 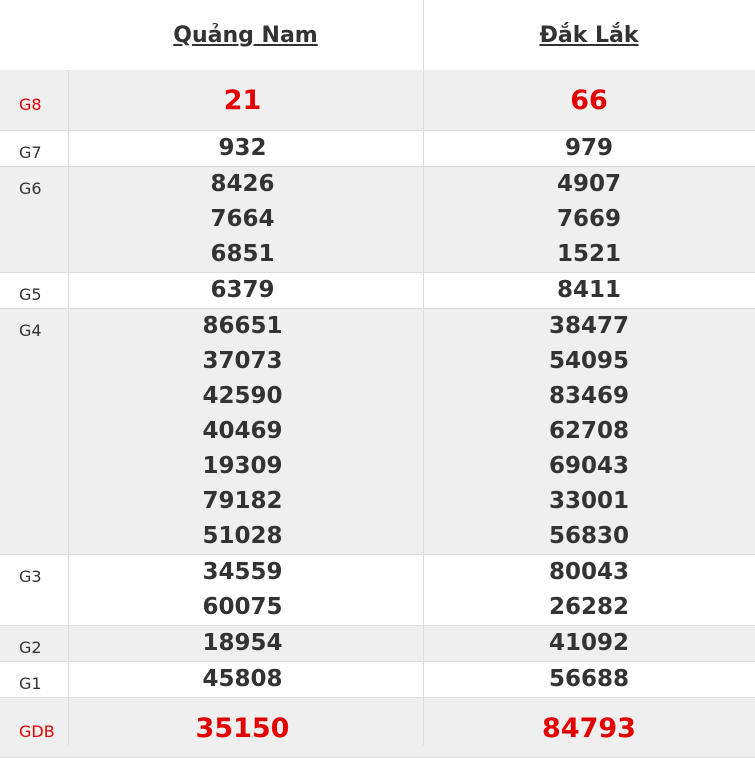 What do you see at coordinates (242, 536) in the screenshot?
I see `prize-number: 51028` at bounding box center [242, 536].